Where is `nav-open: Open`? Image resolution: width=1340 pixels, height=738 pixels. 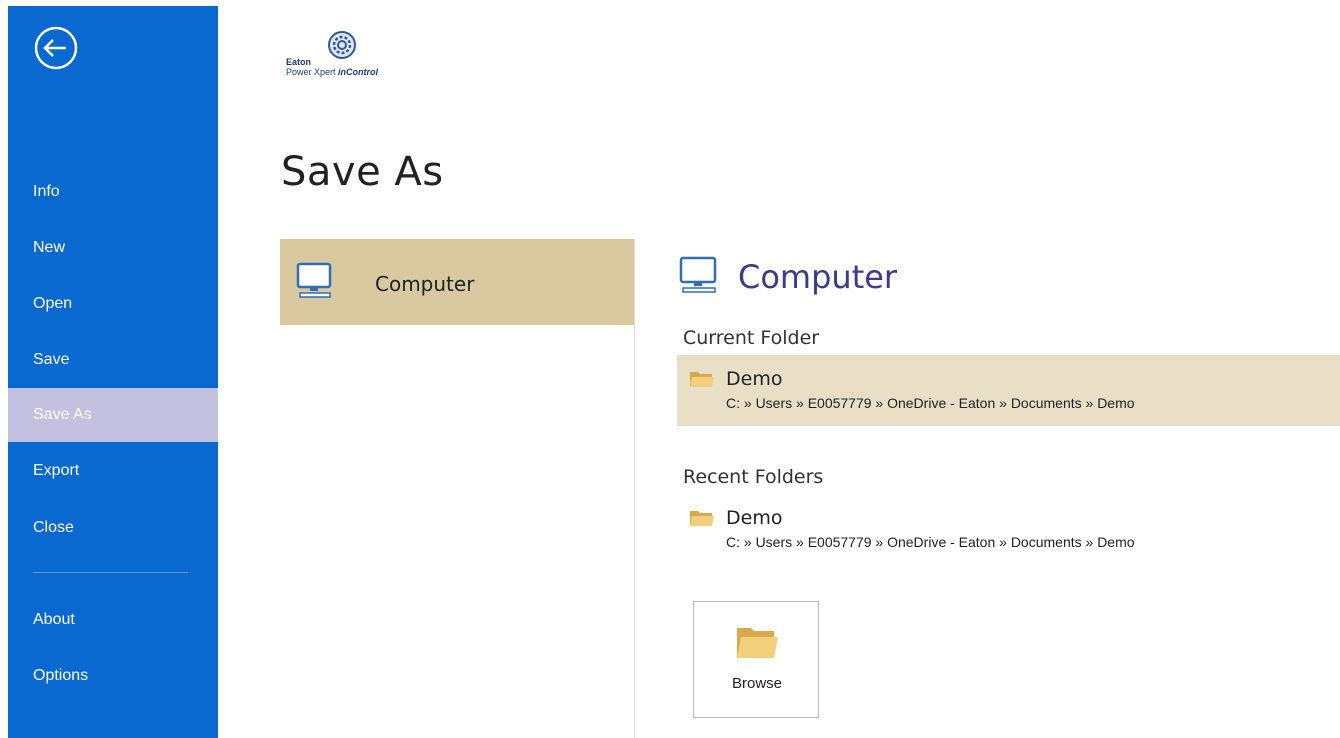
nav-open: Open is located at coordinates (113, 304).